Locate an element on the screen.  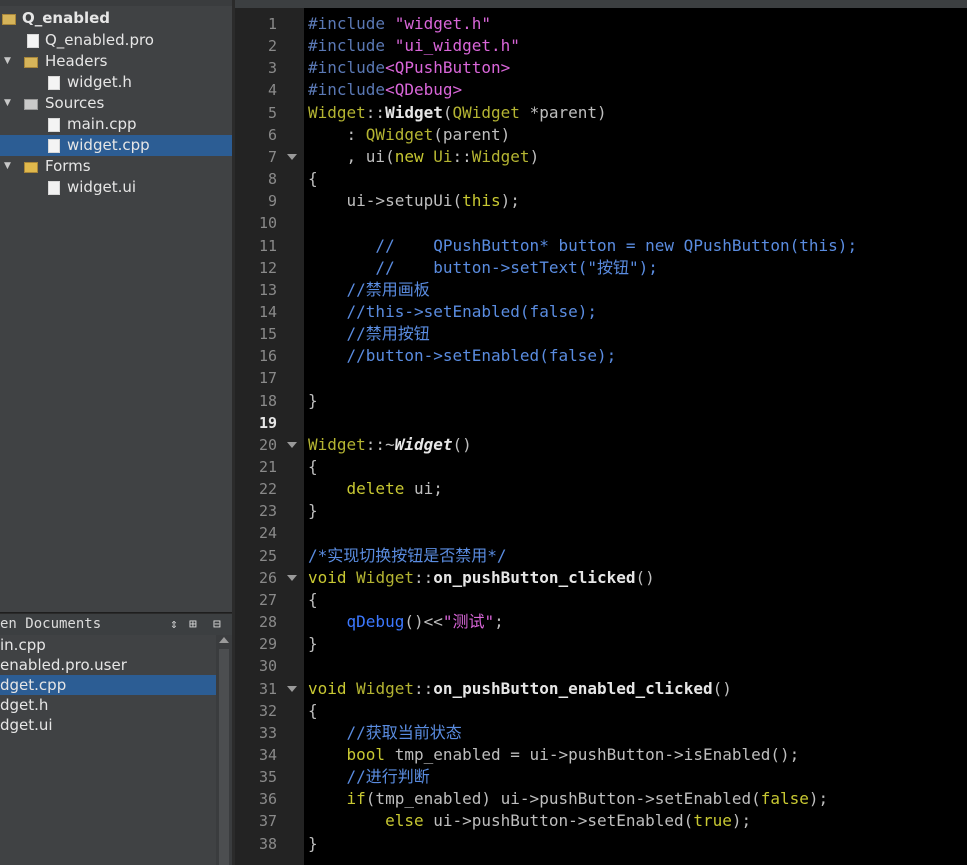
code-token: if is located at coordinates (356, 799).